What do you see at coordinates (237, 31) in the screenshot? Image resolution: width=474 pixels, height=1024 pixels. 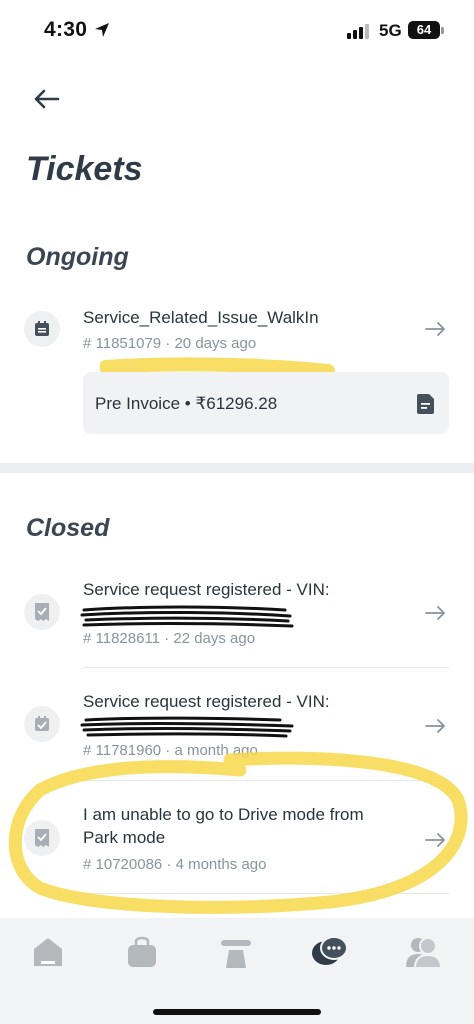 I see `status-bar: 4:30 5G 64` at bounding box center [237, 31].